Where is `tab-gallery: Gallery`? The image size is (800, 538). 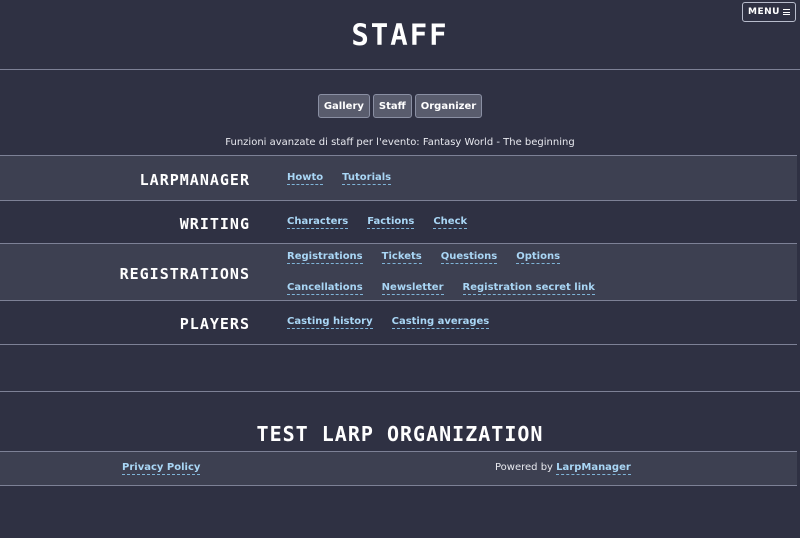
tab-gallery: Gallery is located at coordinates (343, 106).